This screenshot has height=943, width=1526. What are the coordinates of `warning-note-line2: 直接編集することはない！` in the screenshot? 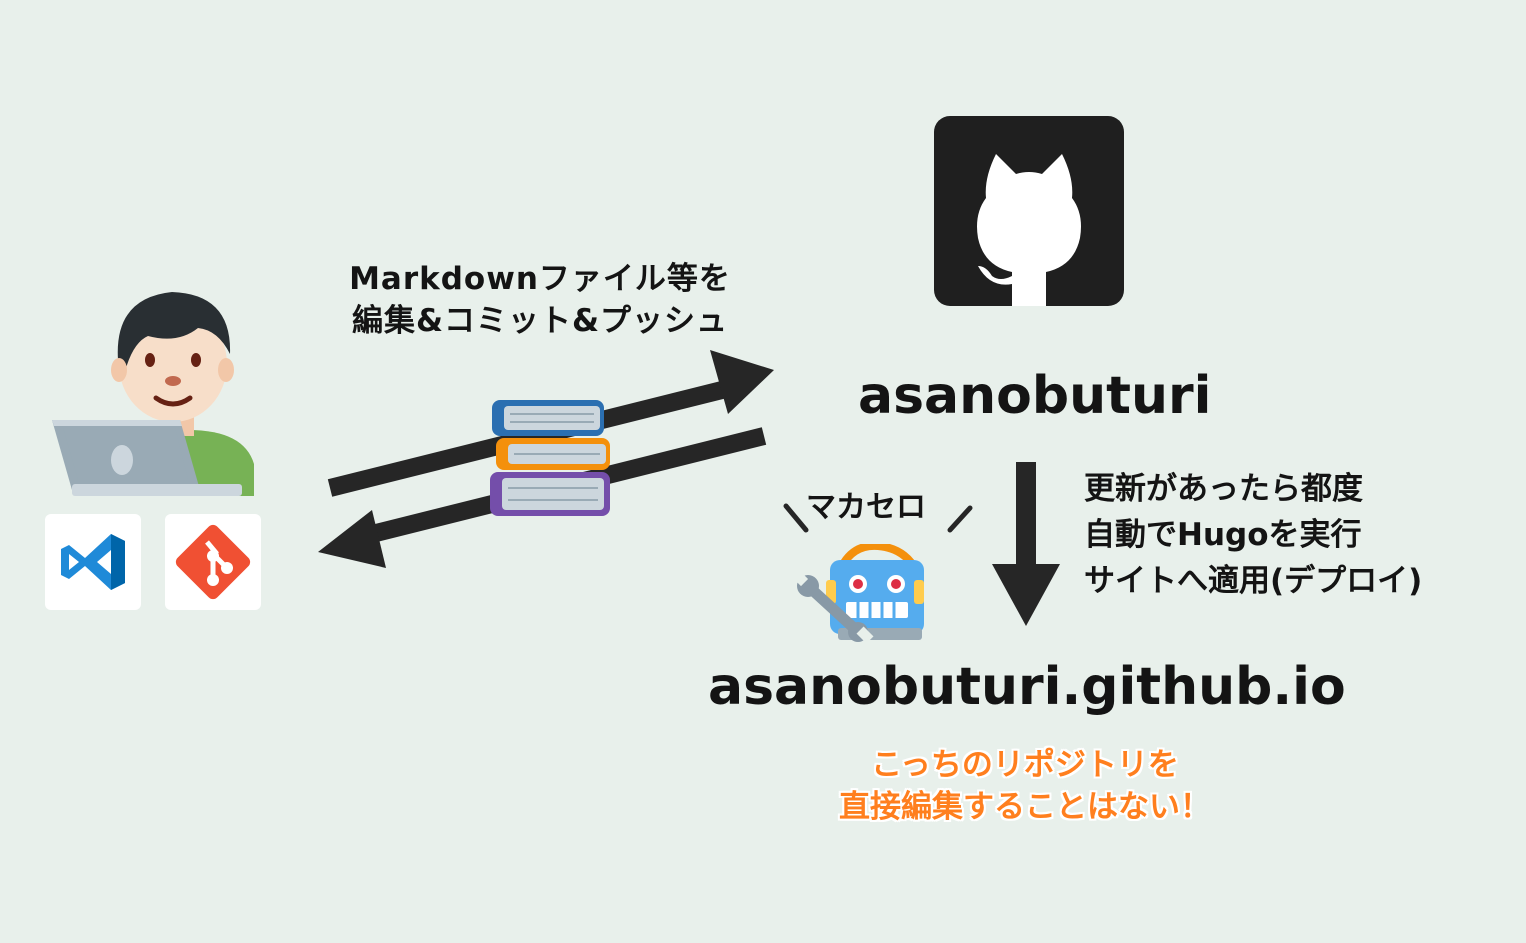 It's located at (1025, 807).